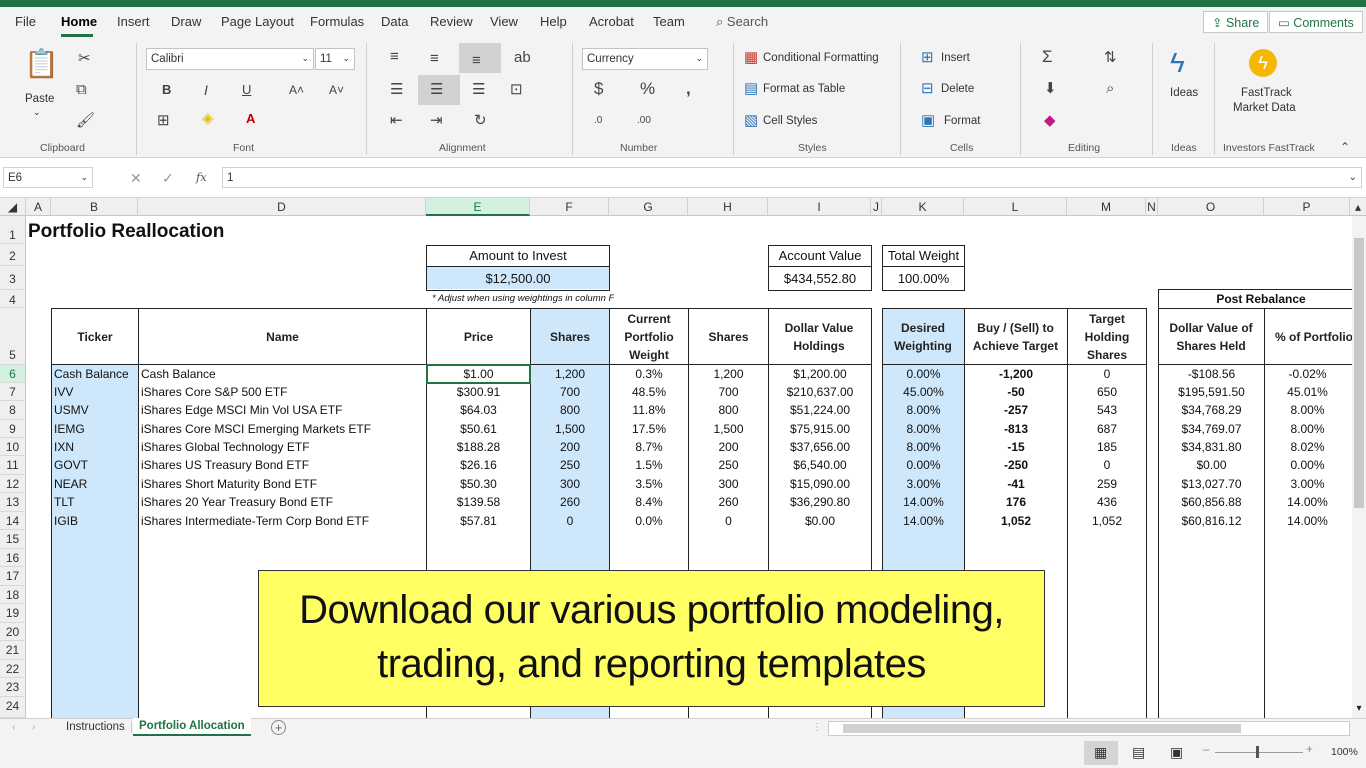 This screenshot has height=768, width=1366. What do you see at coordinates (396, 90) in the screenshot?
I see `align-left-icon: ☰` at bounding box center [396, 90].